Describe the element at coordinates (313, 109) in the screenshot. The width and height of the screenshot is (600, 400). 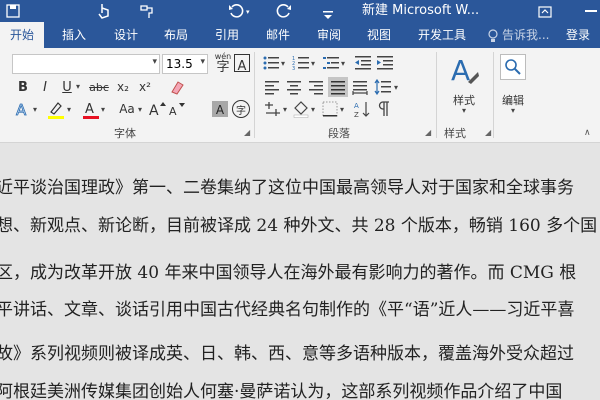
I see `shading-dropdown-icon: ▾` at that location.